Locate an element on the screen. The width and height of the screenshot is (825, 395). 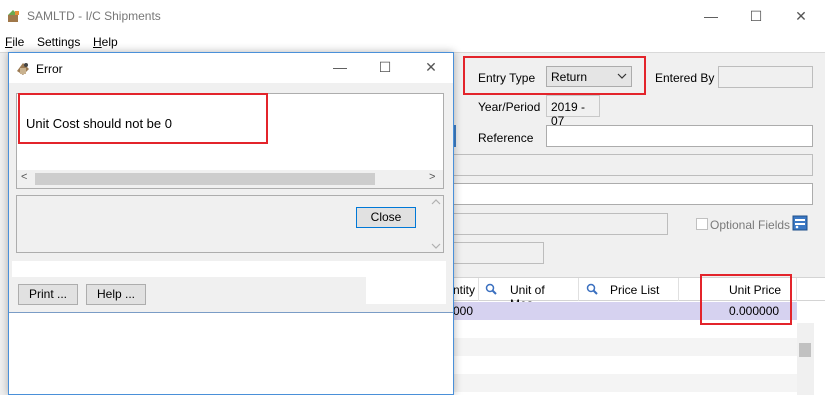
window-close-button: ✕ is located at coordinates (801, 16).